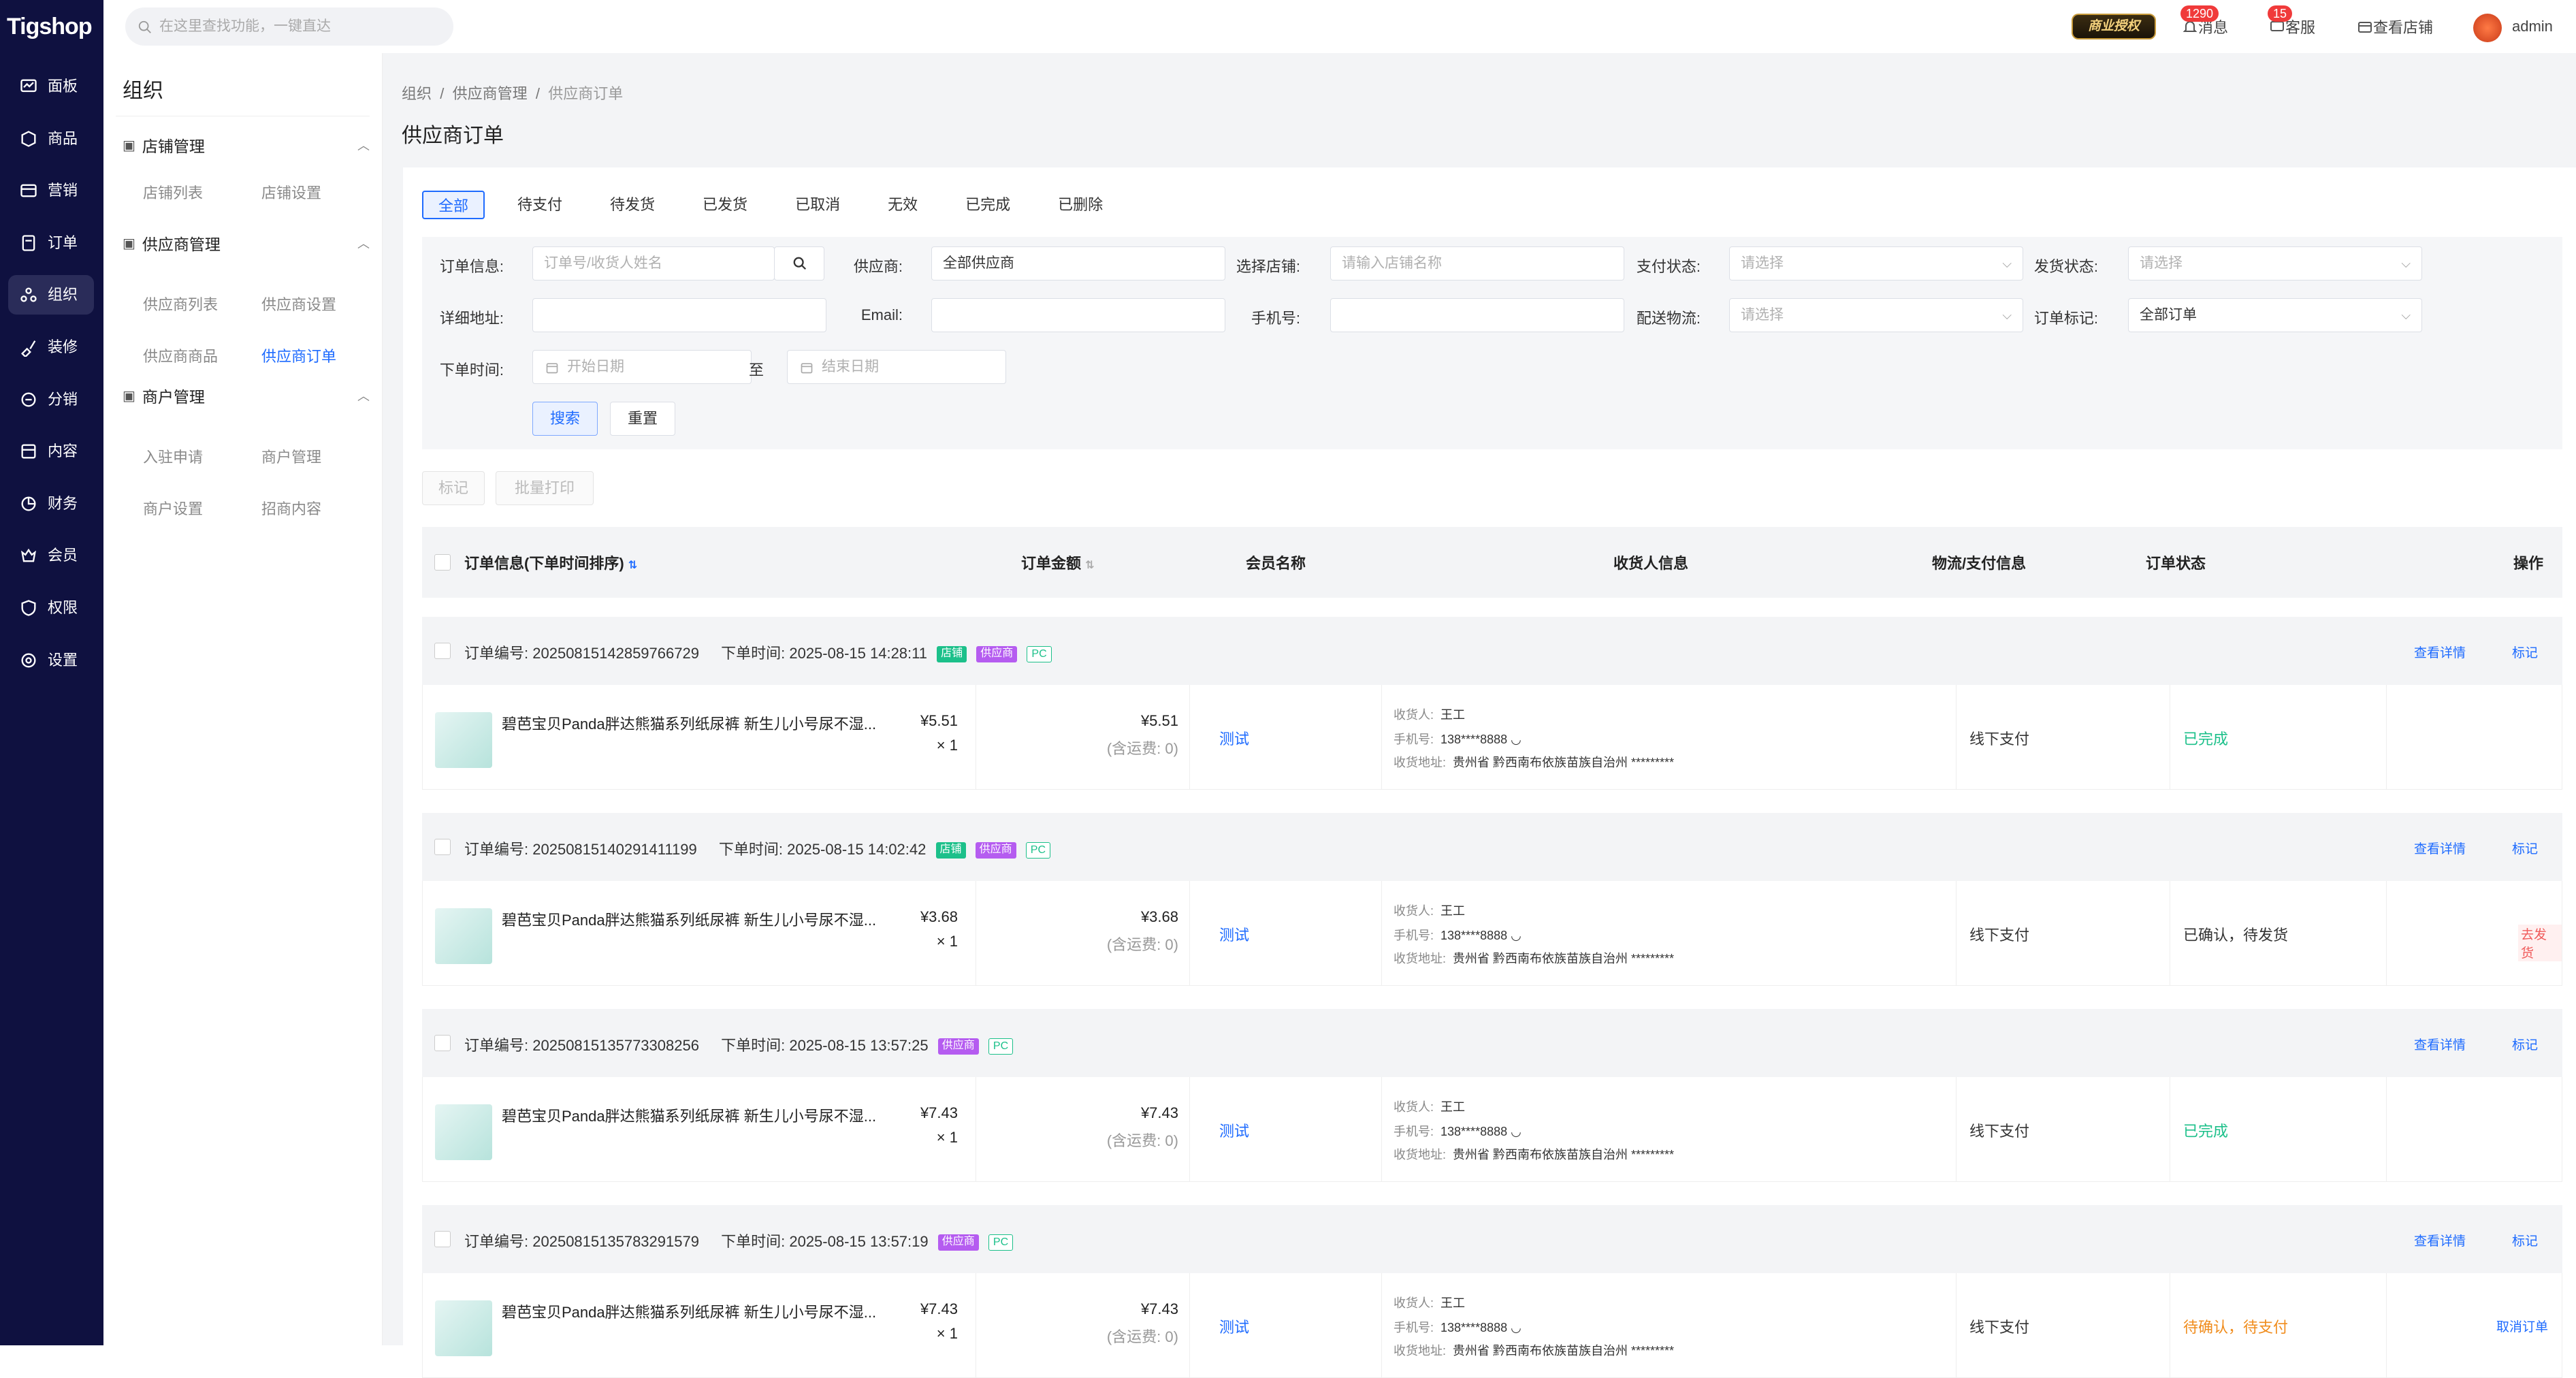  I want to click on sidebar-item-11: 设置, so click(51, 660).